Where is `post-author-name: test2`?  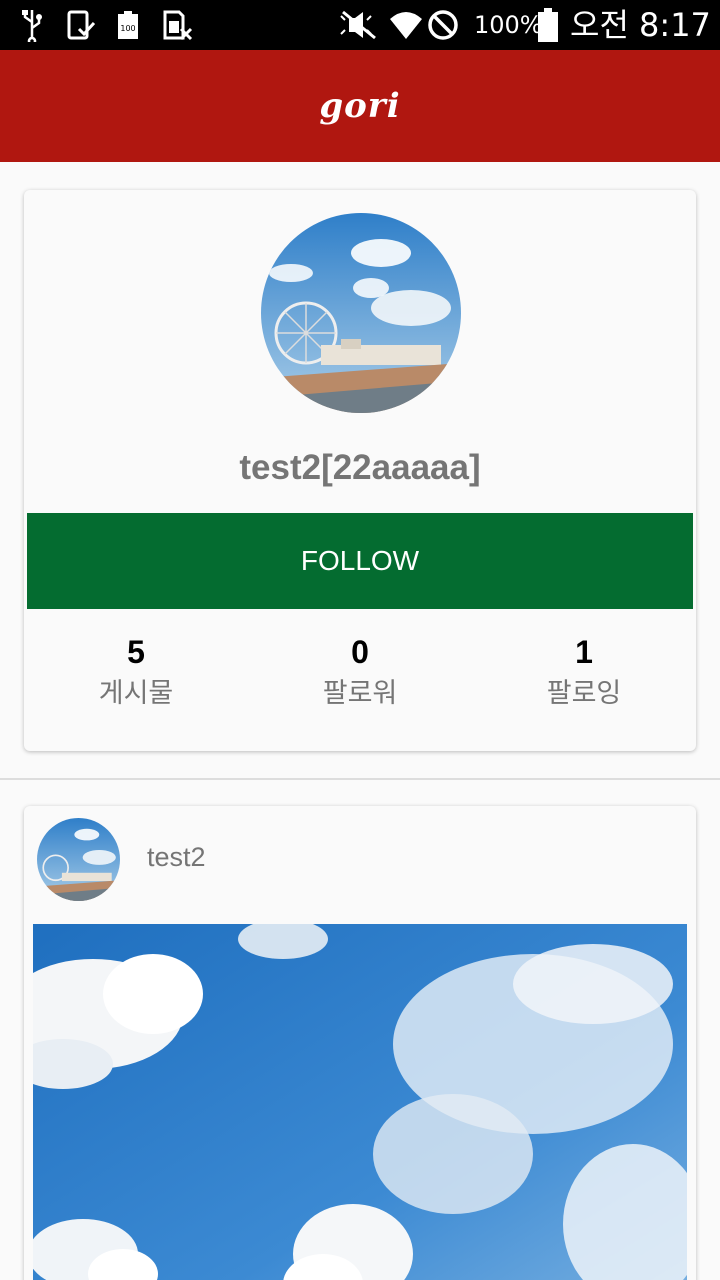
post-author-name: test2 is located at coordinates (176, 857).